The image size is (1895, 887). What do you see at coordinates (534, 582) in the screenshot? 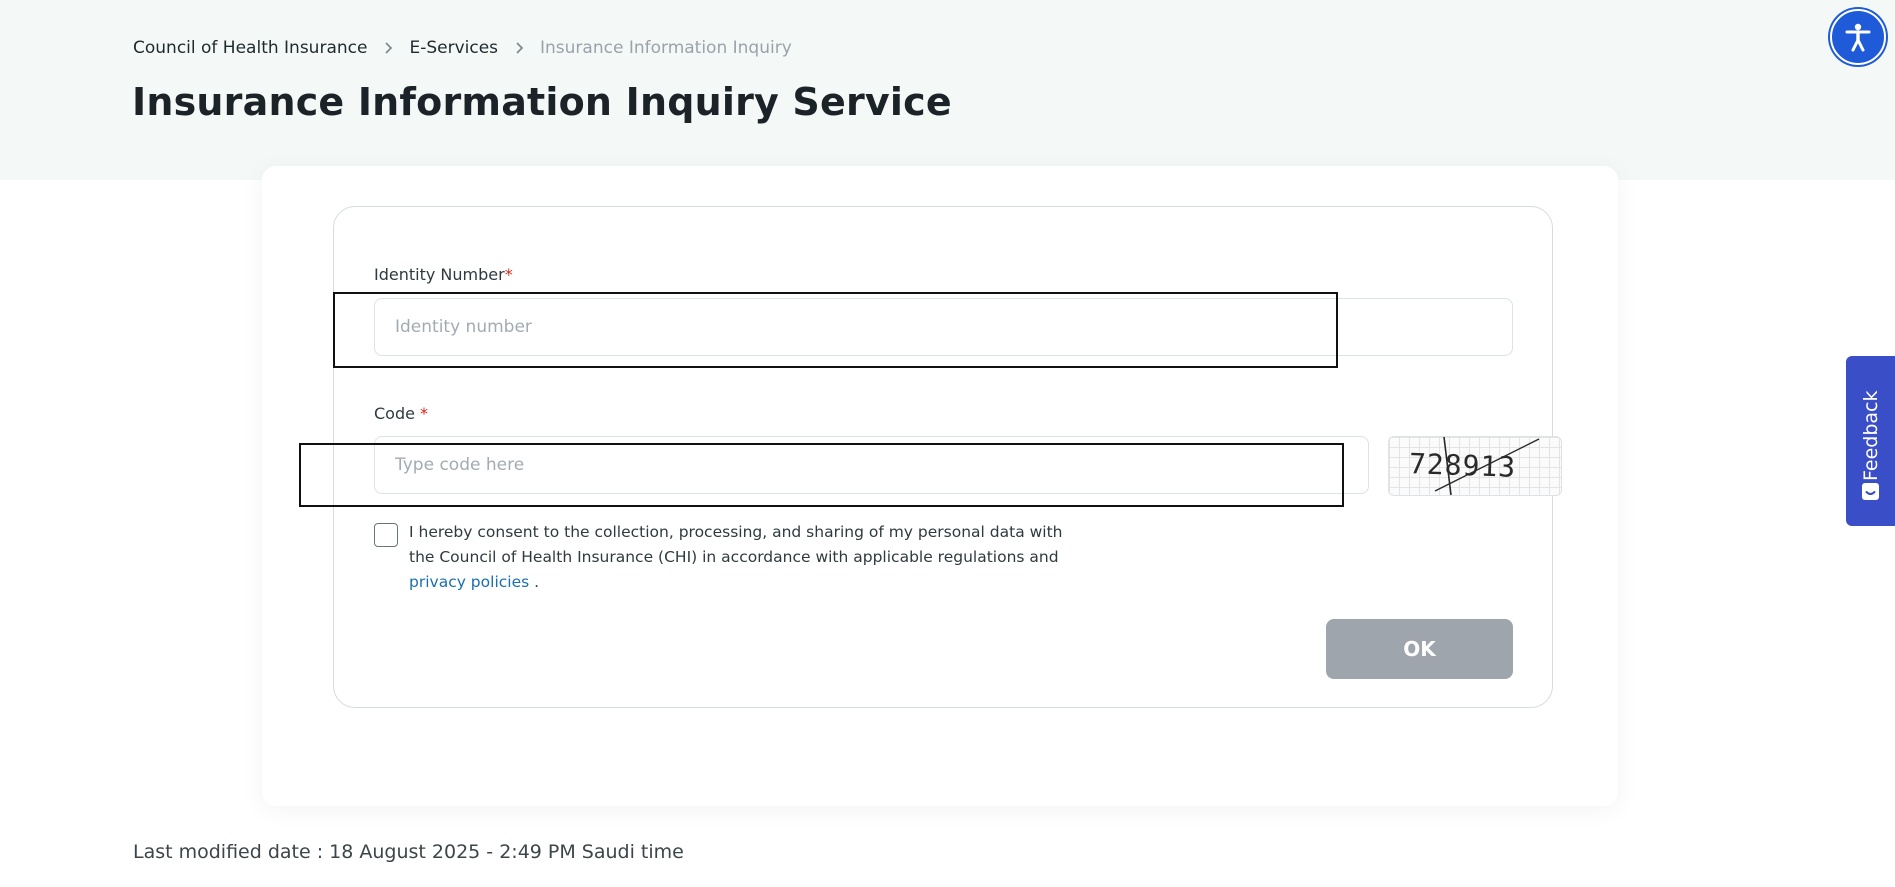
I see `consent-text-suffix: .` at bounding box center [534, 582].